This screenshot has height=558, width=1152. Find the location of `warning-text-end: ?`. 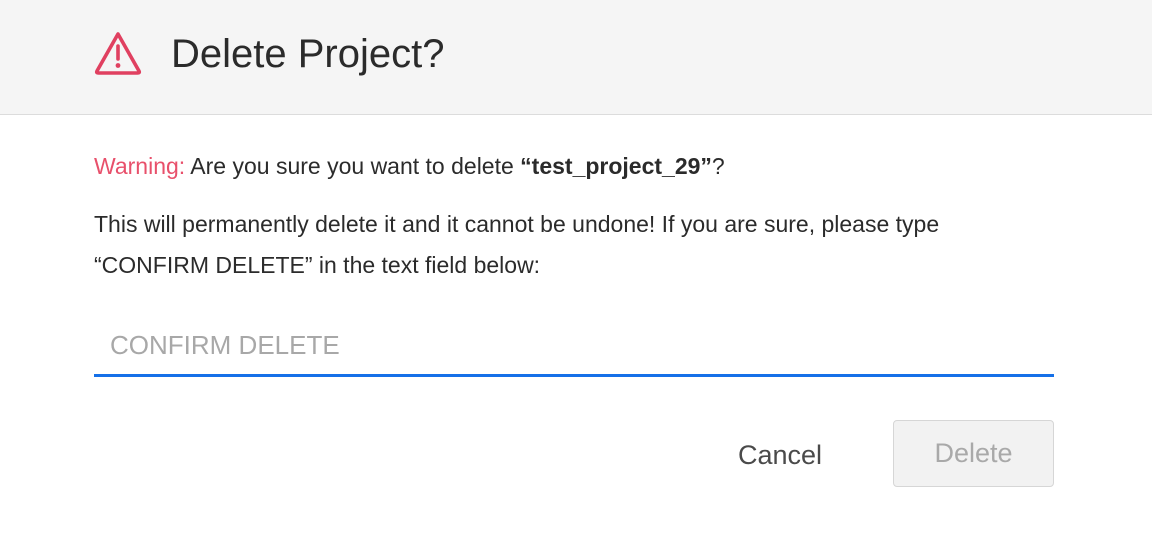

warning-text-end: ? is located at coordinates (718, 166).